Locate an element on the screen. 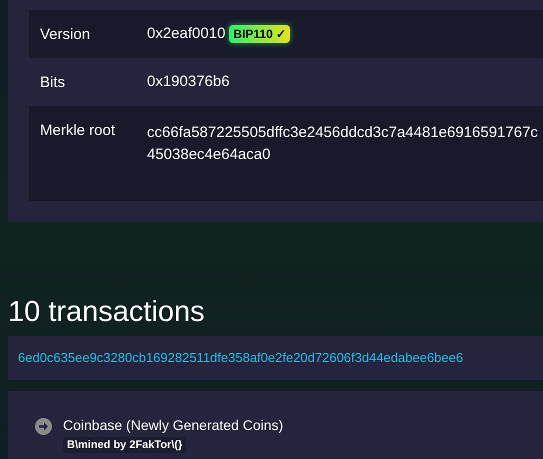  field-value: 0x190376b6 is located at coordinates (188, 82).